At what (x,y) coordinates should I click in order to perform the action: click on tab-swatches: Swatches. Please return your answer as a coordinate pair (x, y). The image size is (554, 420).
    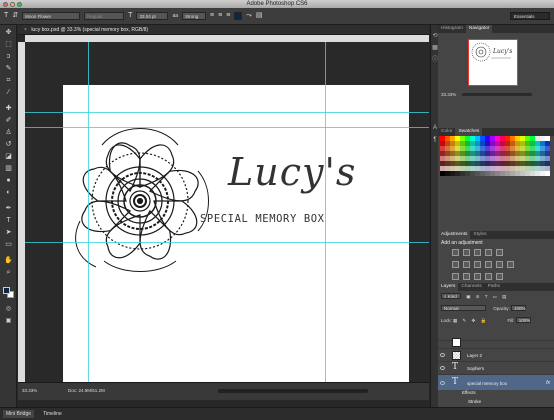
    Looking at the image, I should click on (469, 132).